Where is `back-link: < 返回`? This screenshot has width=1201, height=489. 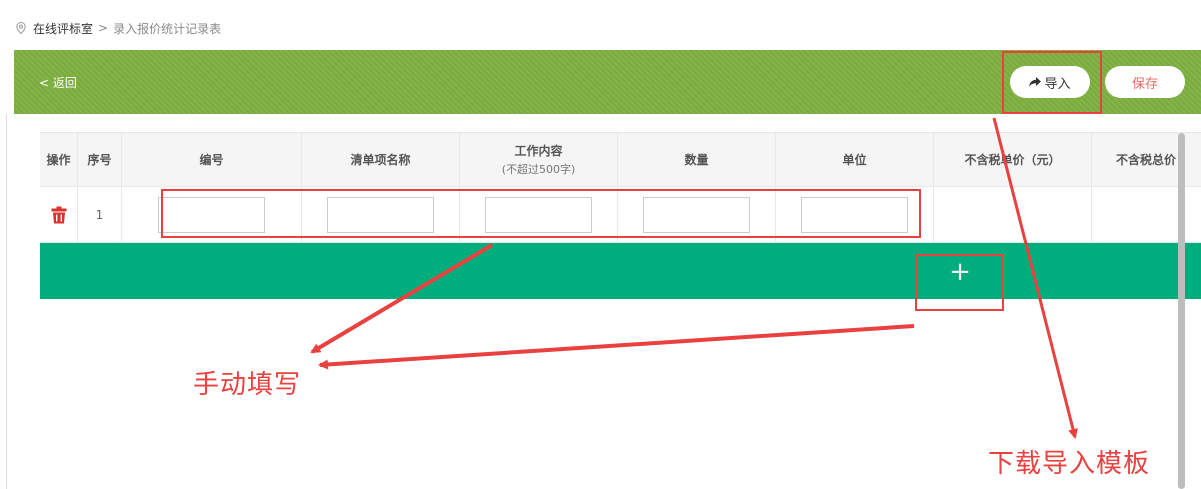
back-link: < 返回 is located at coordinates (58, 82).